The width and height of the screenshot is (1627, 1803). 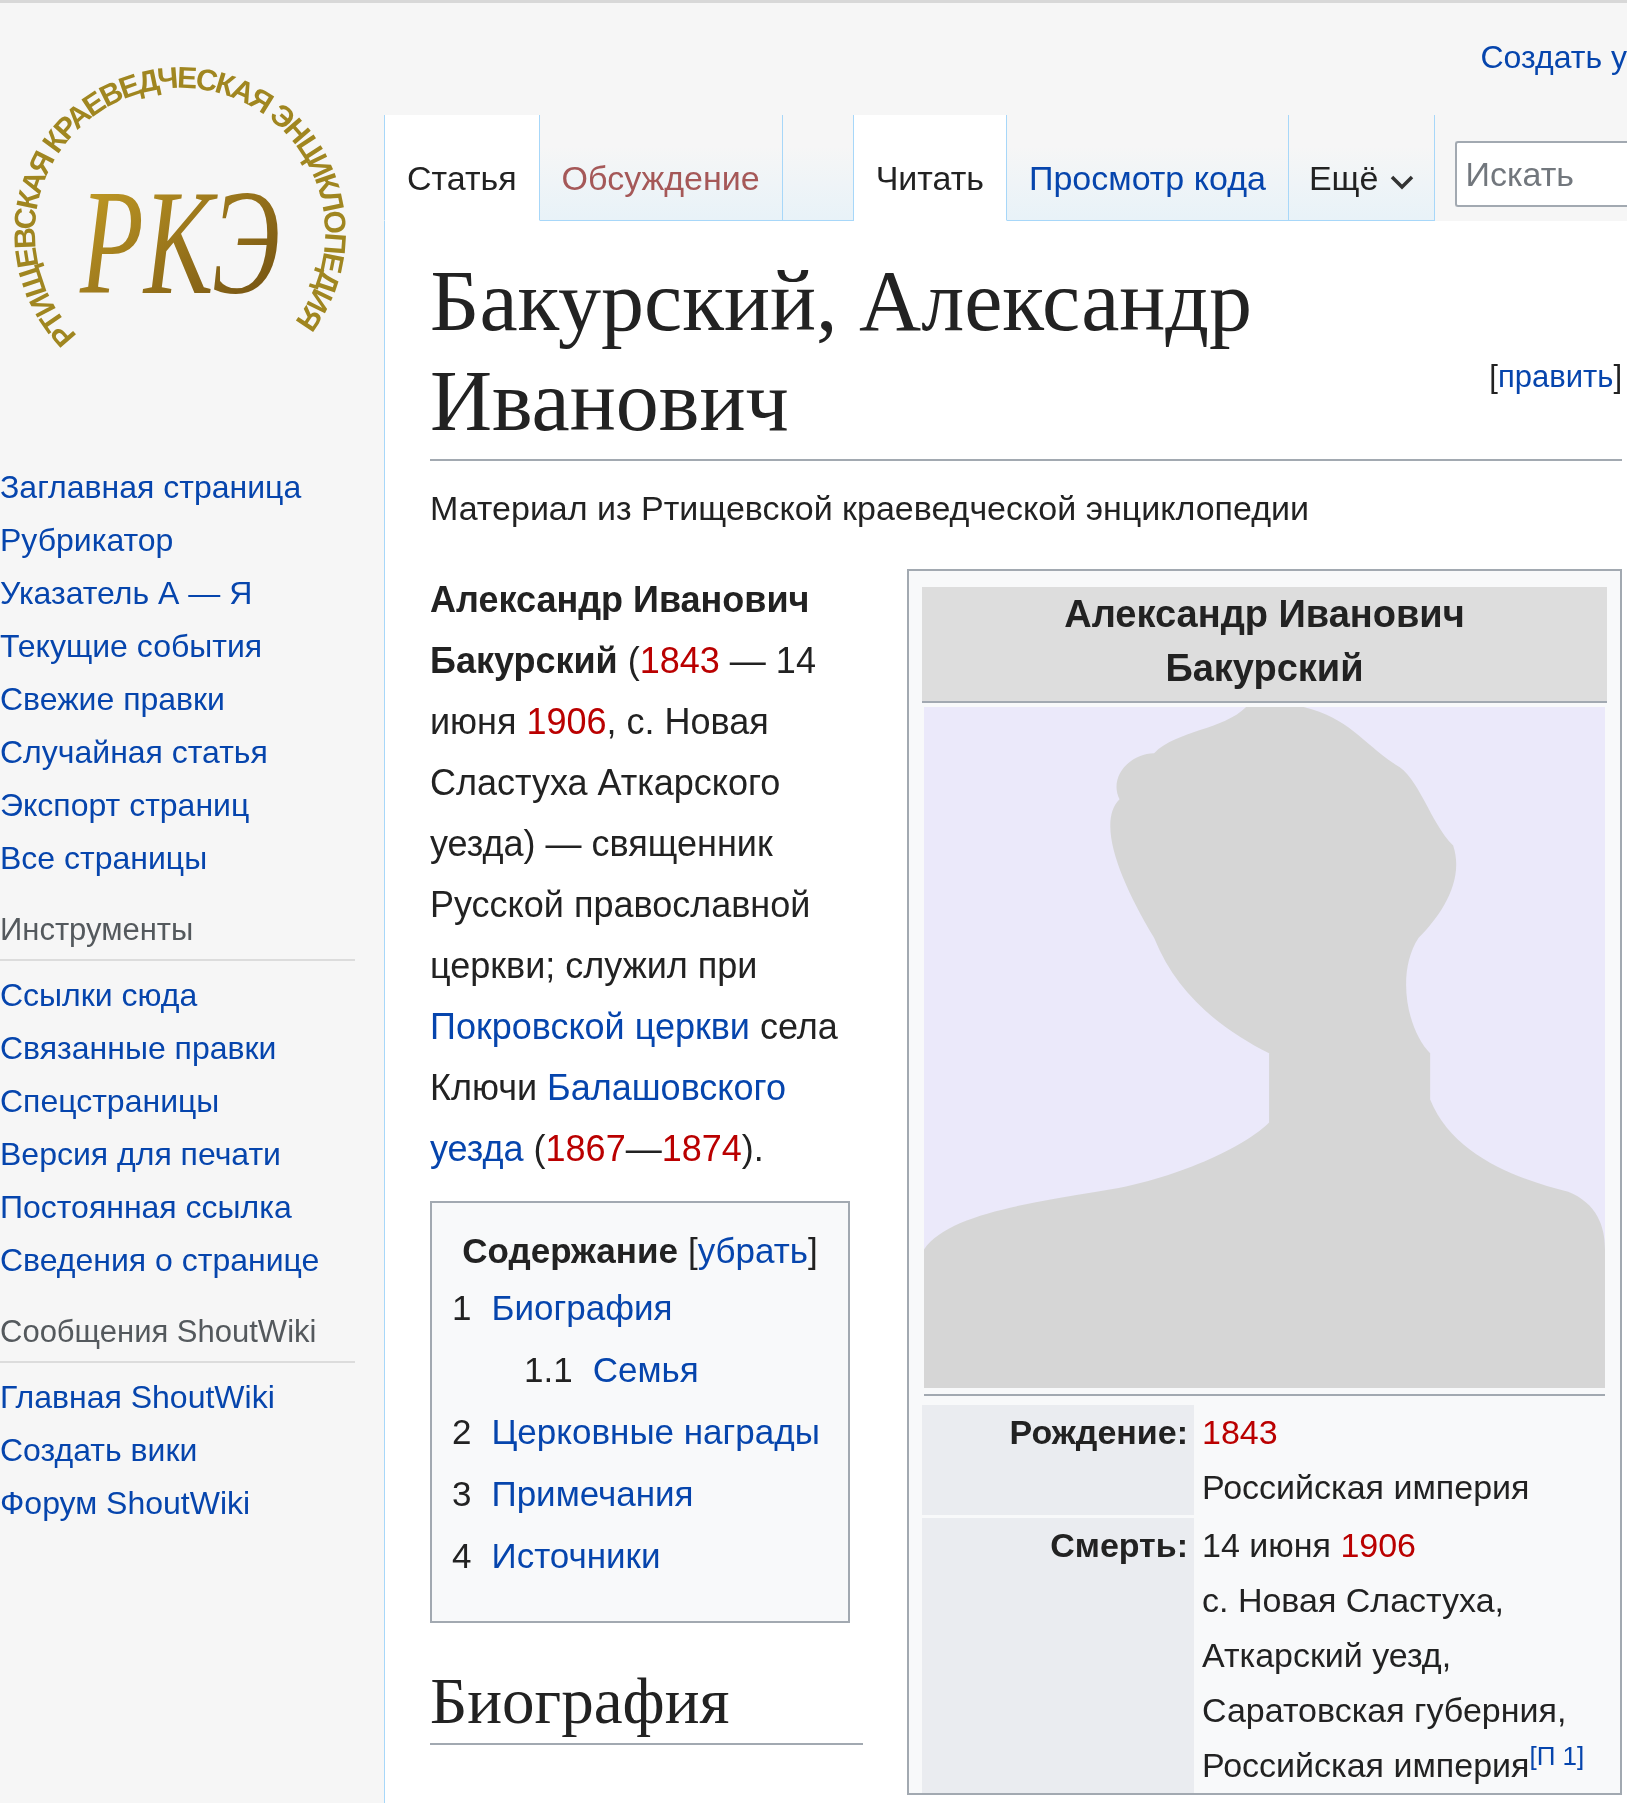 What do you see at coordinates (1555, 377) in the screenshot?
I see `edit-link: [править]` at bounding box center [1555, 377].